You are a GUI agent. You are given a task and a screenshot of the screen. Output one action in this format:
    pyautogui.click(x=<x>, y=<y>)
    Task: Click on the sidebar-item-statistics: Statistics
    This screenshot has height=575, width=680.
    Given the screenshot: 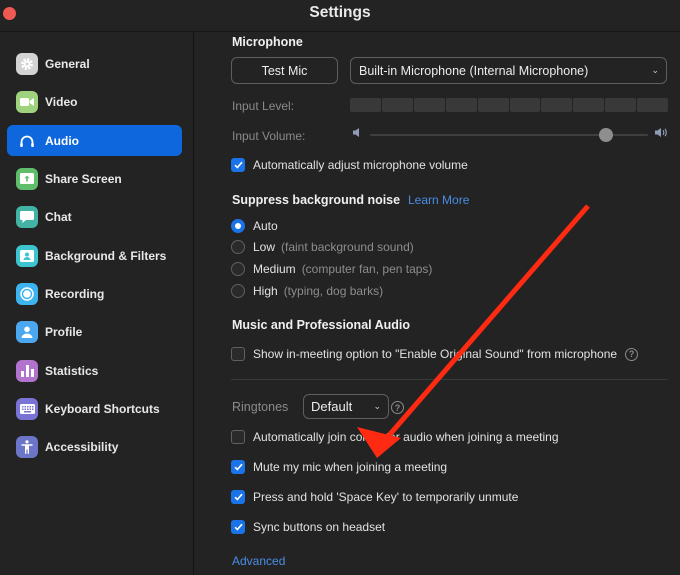 What is the action you would take?
    pyautogui.click(x=94, y=370)
    